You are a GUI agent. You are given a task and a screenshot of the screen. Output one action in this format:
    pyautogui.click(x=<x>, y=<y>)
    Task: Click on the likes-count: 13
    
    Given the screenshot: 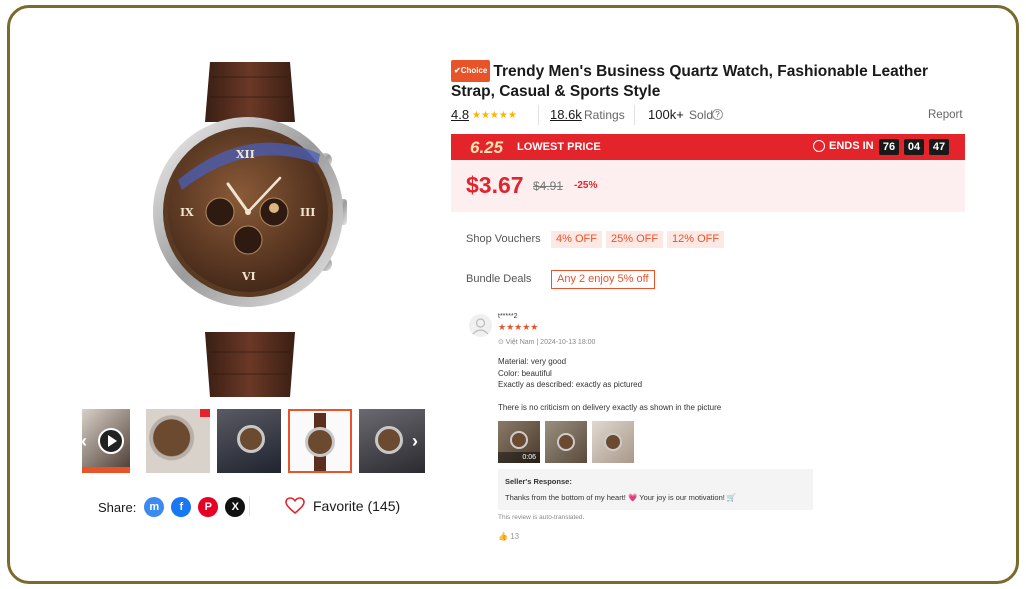 What is the action you would take?
    pyautogui.click(x=515, y=536)
    